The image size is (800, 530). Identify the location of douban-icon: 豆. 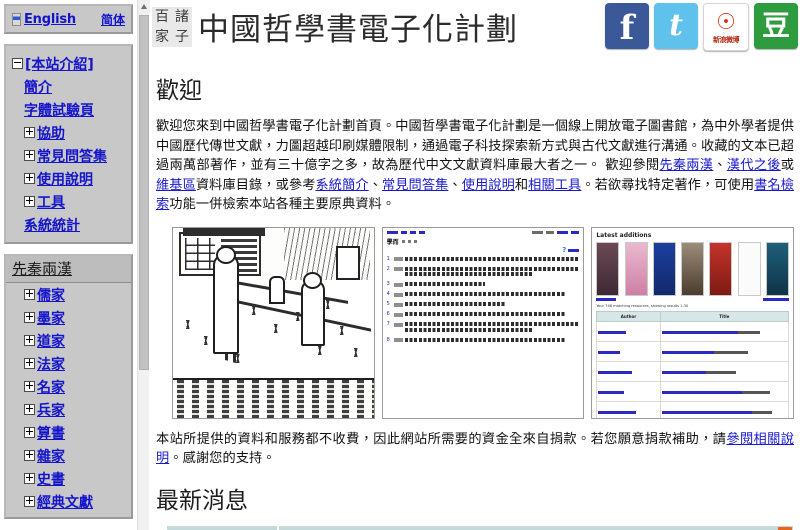
(776, 26).